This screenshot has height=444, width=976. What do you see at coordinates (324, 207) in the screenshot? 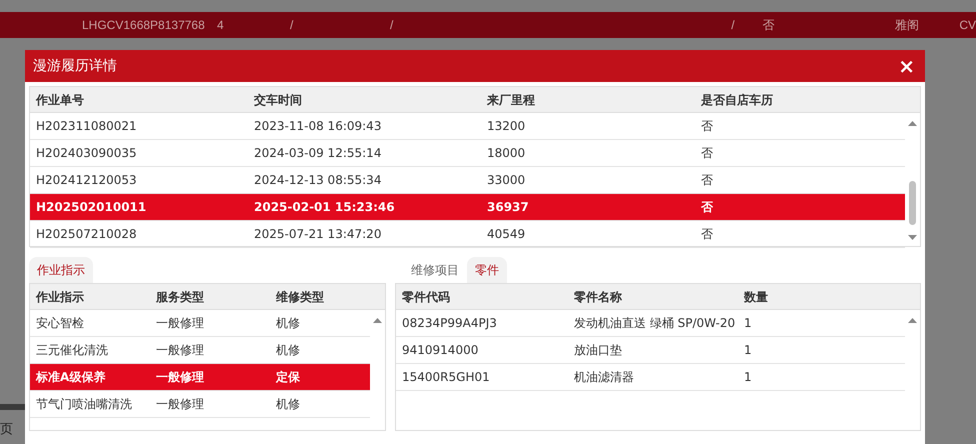
I see `table-cell-text: 2025-02-01 15:23:46` at bounding box center [324, 207].